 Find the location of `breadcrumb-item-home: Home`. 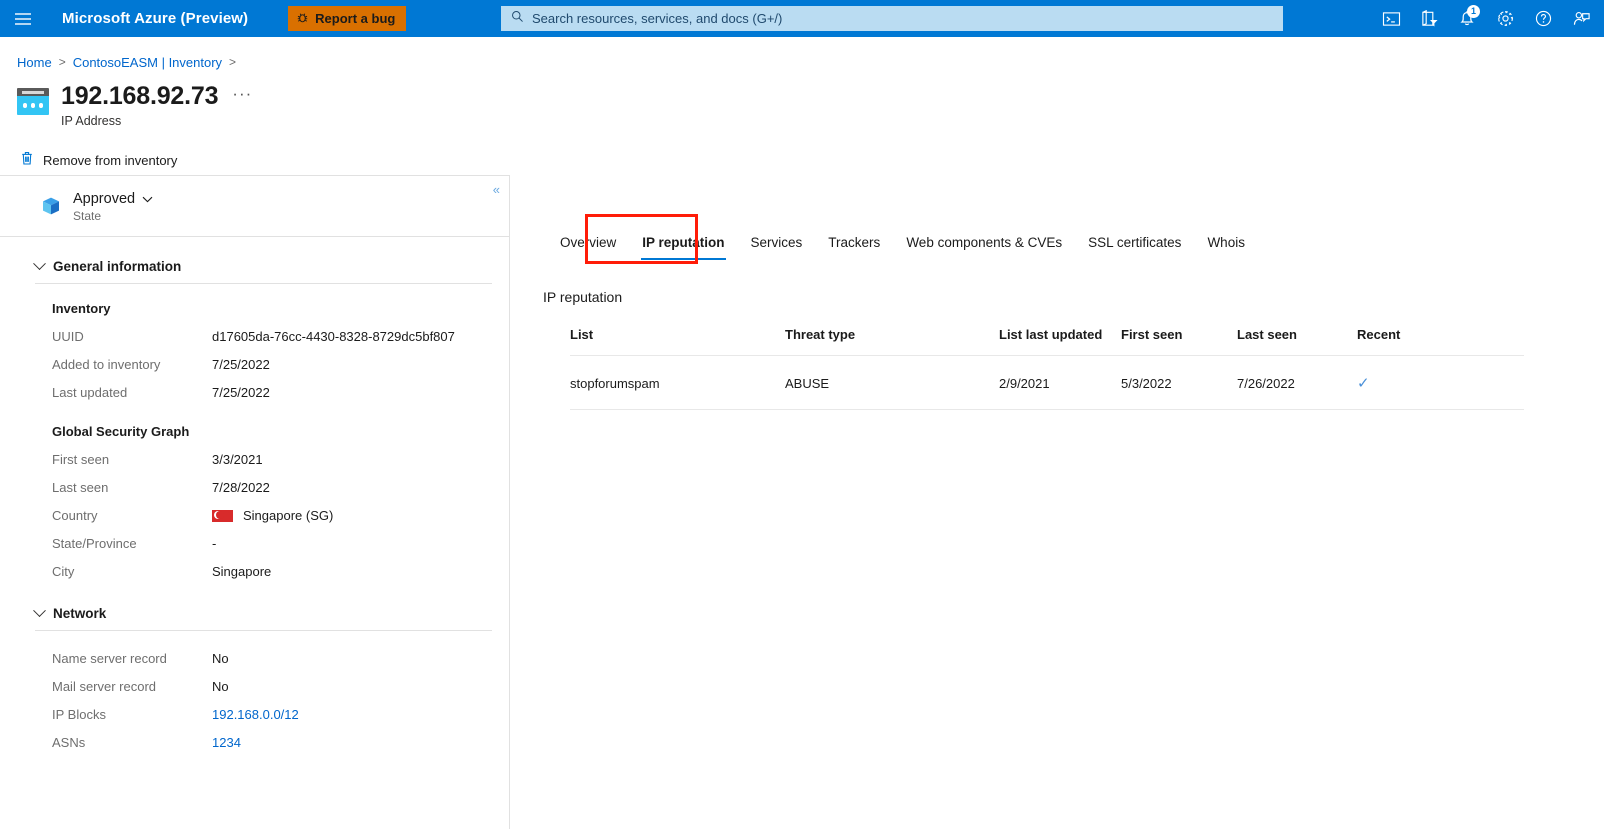

breadcrumb-item-home: Home is located at coordinates (34, 62).